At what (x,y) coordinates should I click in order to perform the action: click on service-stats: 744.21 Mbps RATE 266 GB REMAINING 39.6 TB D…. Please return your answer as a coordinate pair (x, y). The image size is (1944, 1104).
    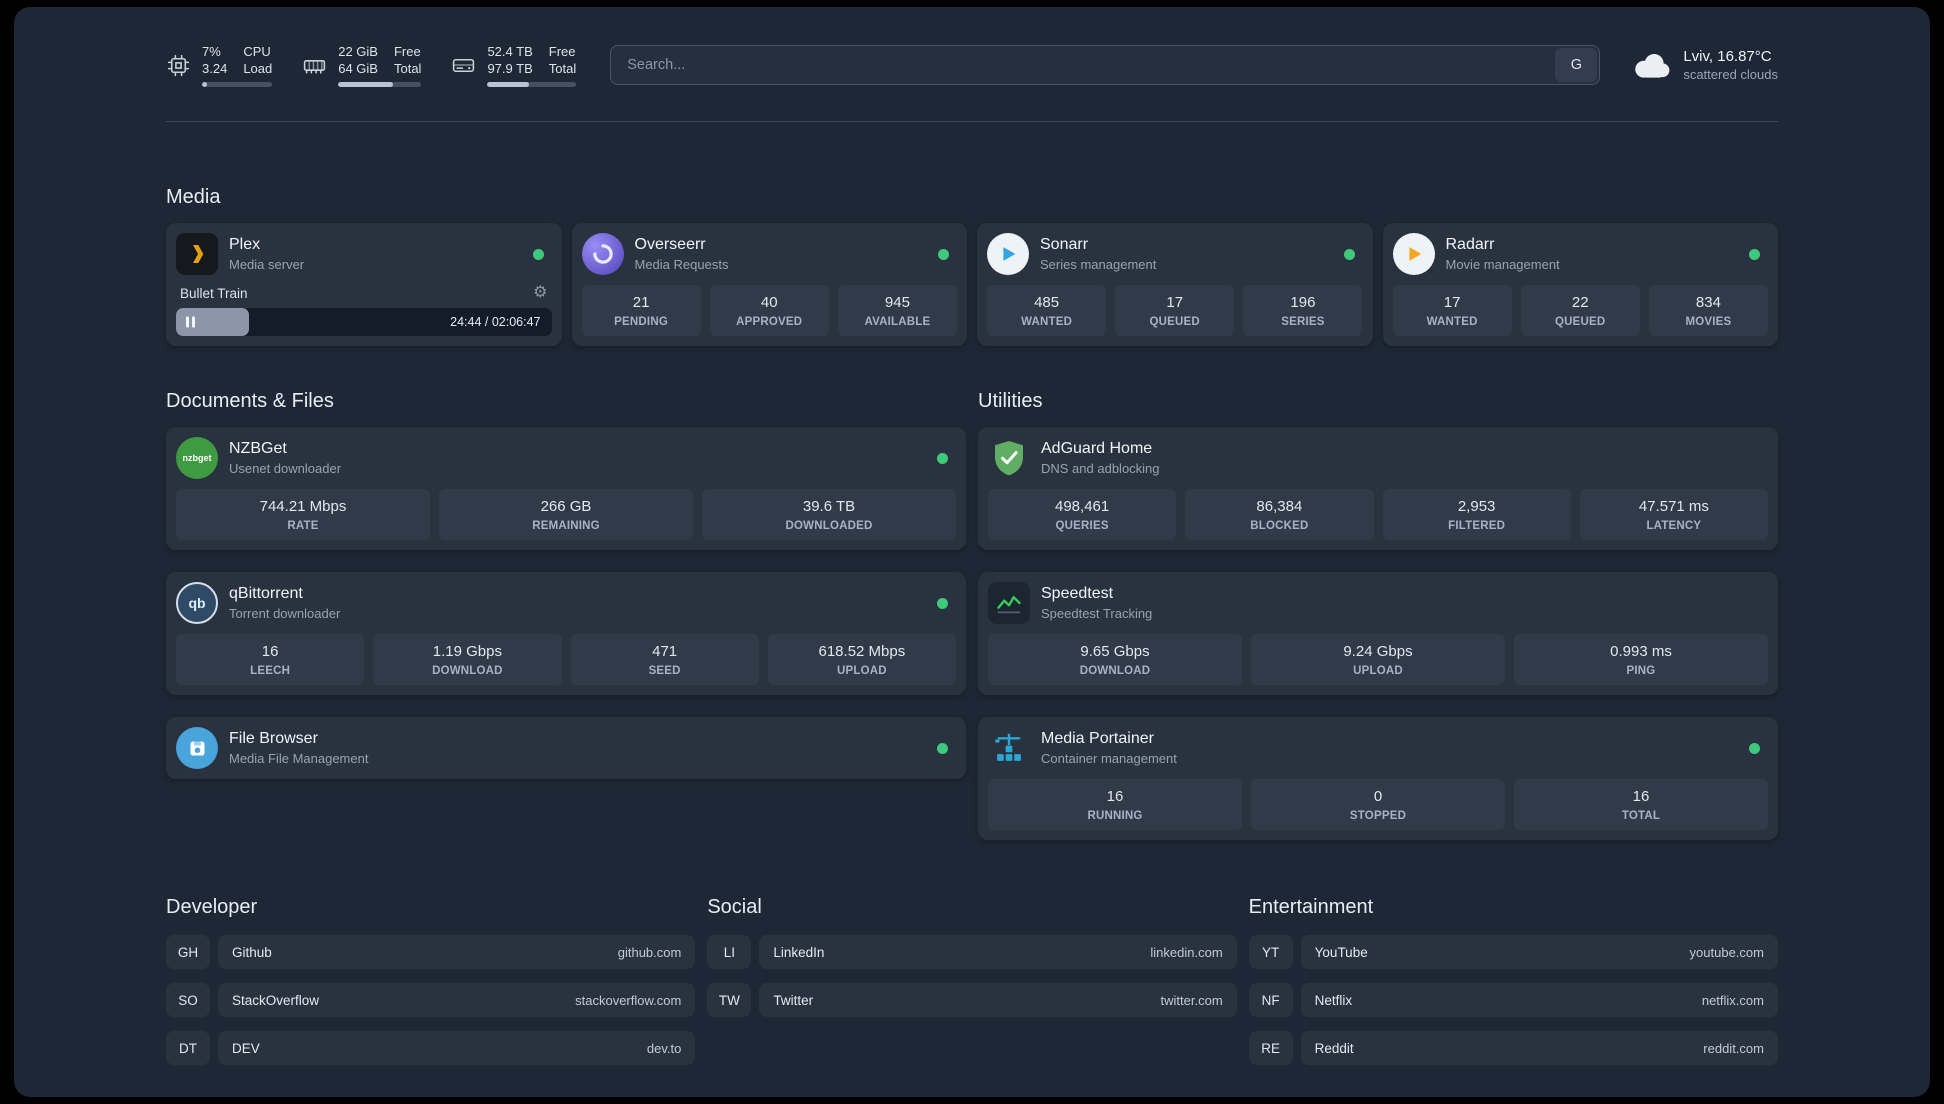
    Looking at the image, I should click on (566, 514).